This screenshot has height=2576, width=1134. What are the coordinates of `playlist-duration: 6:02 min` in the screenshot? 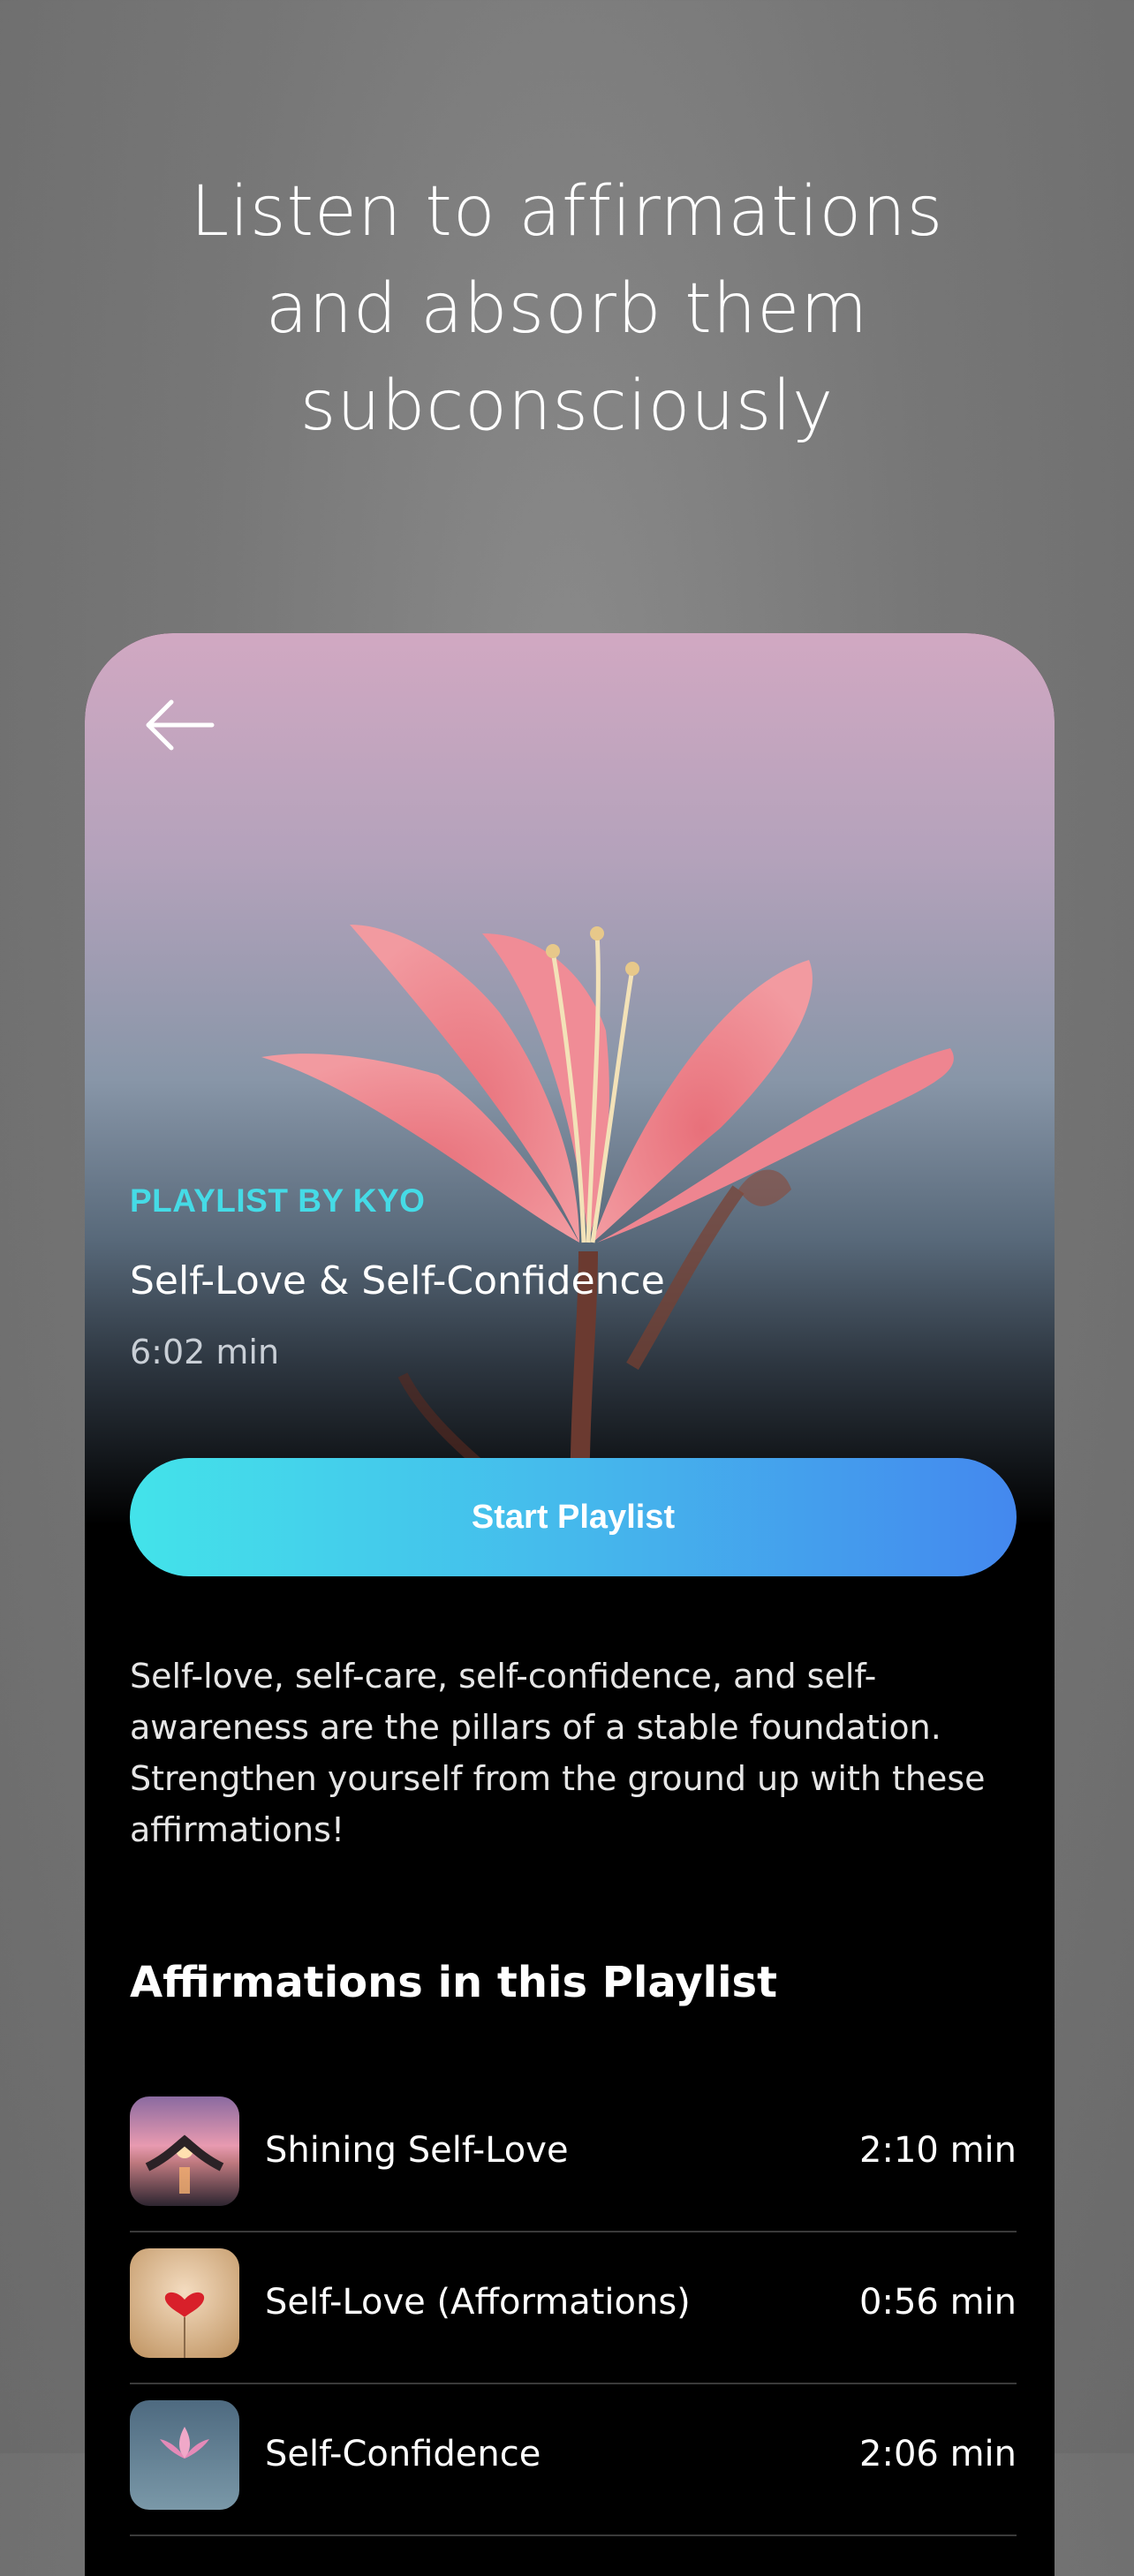 It's located at (205, 1352).